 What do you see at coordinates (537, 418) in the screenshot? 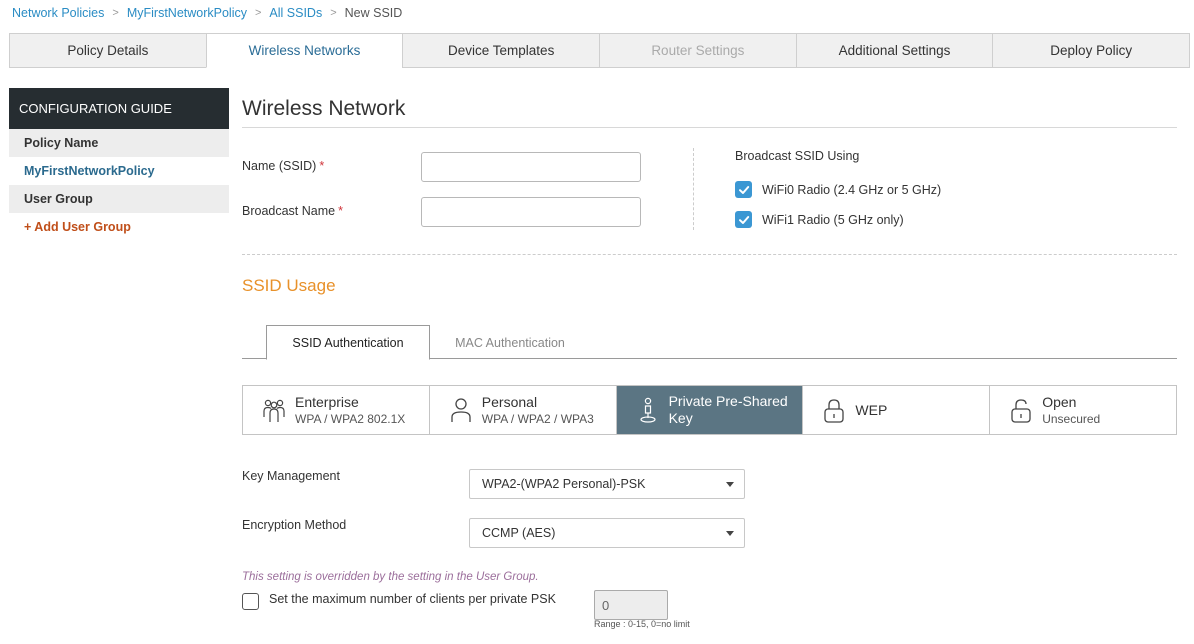
I see `auth-option-sub: WPA / WPA2 / WPA3` at bounding box center [537, 418].